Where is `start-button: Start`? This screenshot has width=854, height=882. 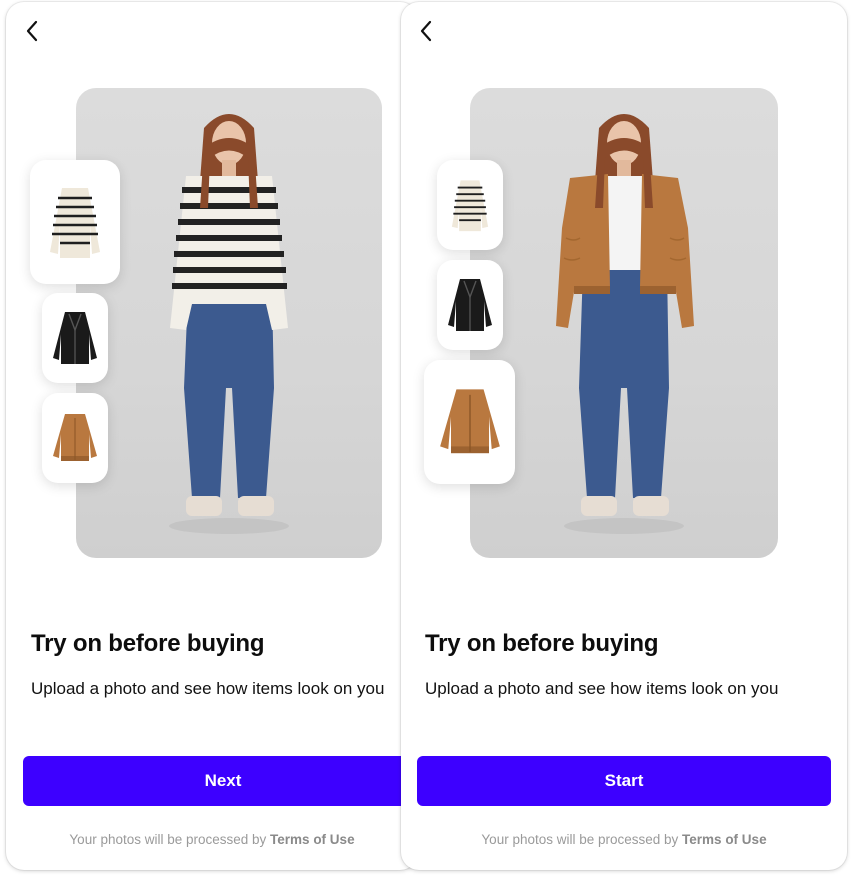
start-button: Start is located at coordinates (624, 781).